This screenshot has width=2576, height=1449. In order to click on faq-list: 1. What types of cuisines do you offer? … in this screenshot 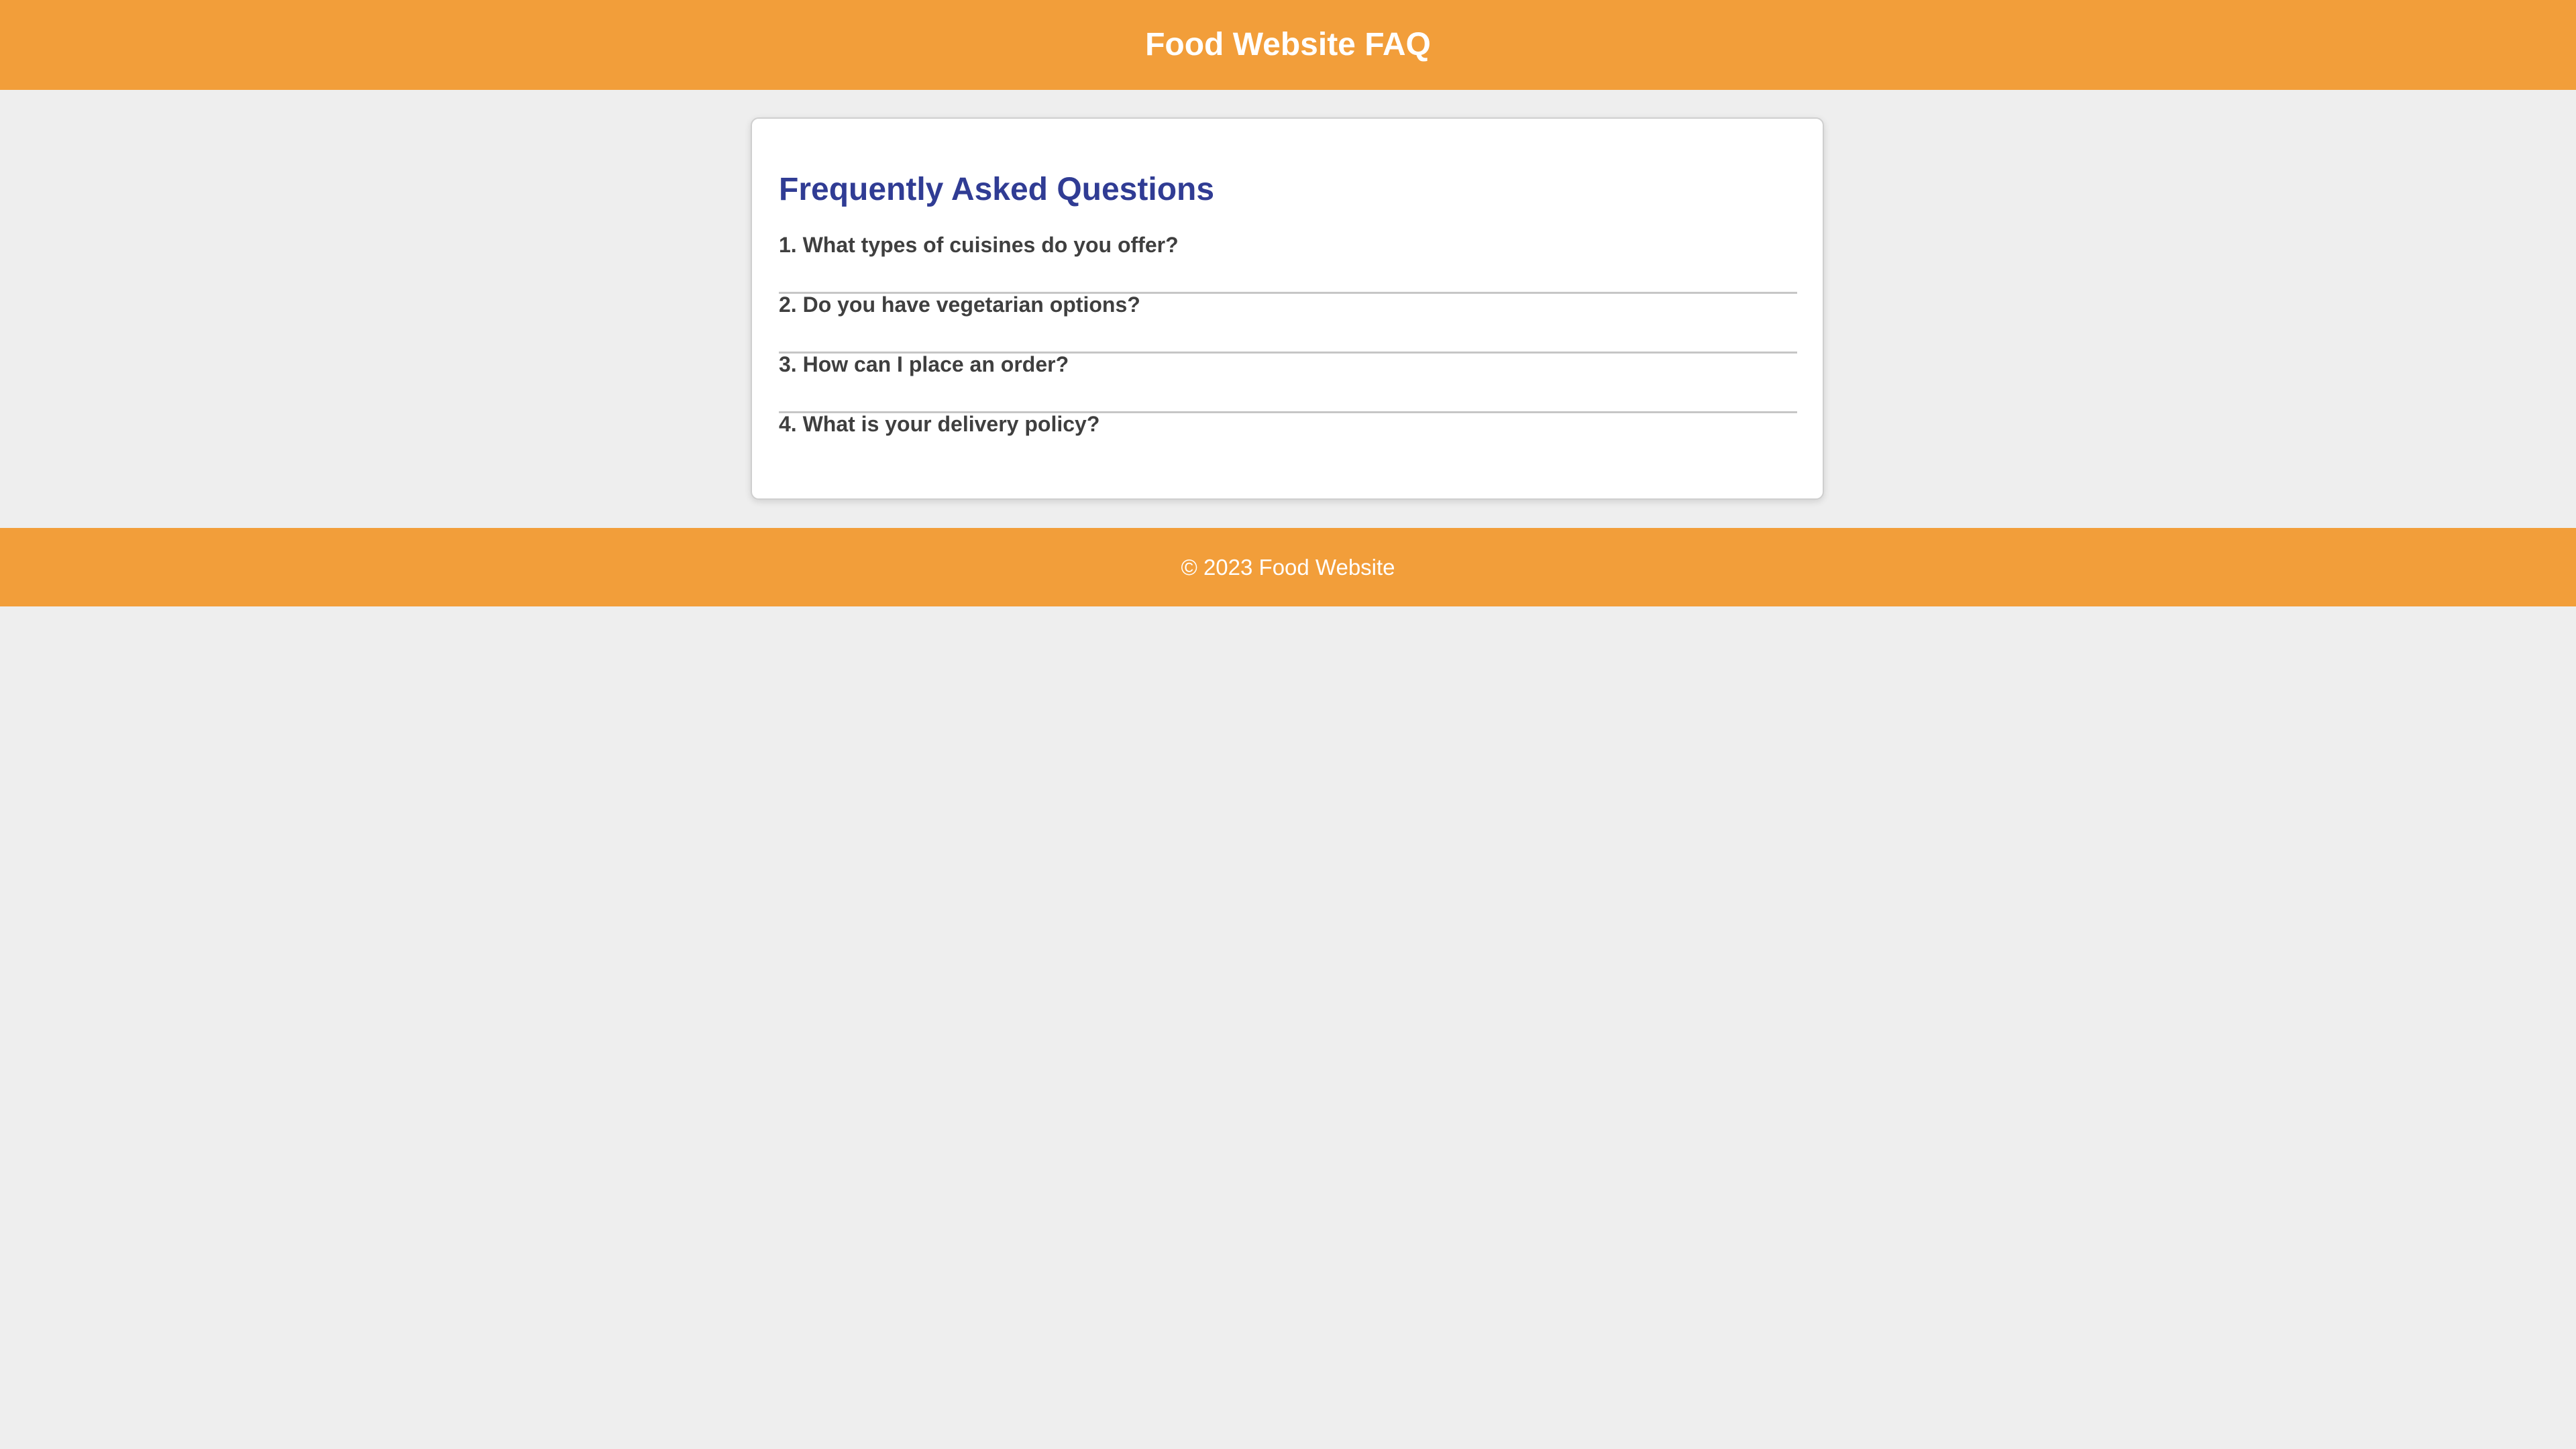, I will do `click(1288, 353)`.